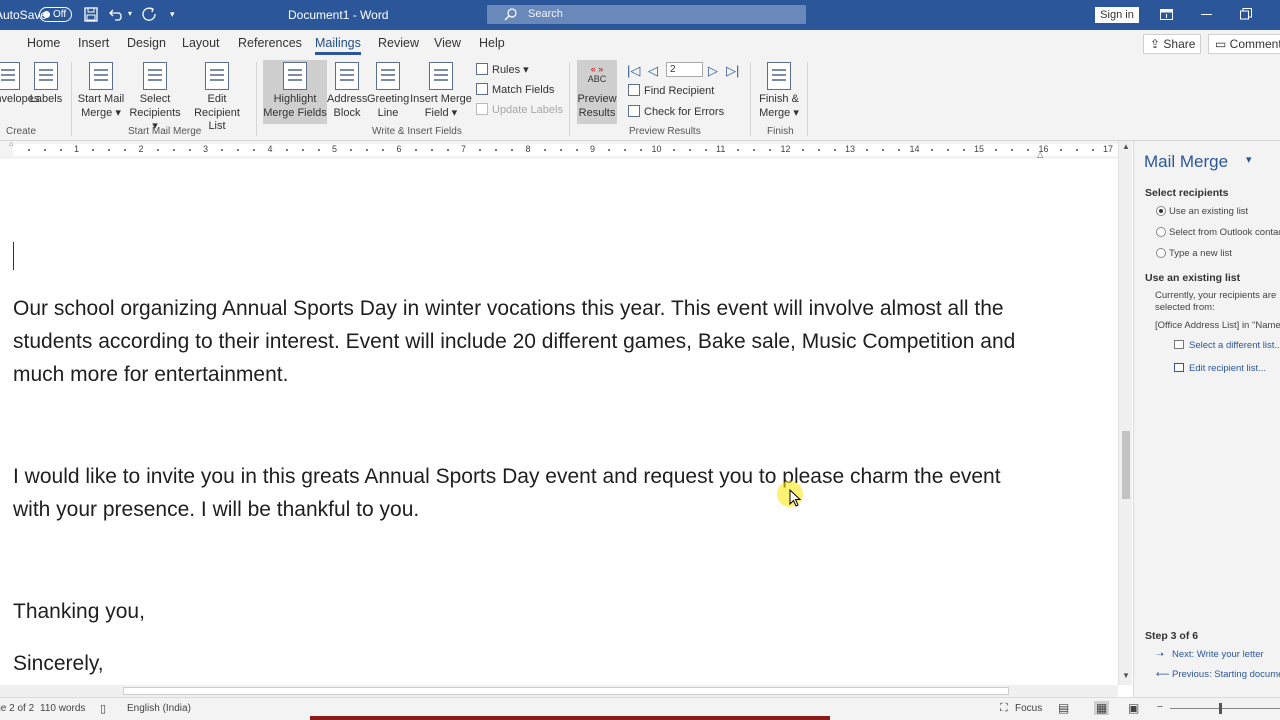 This screenshot has height=720, width=1280. Describe the element at coordinates (347, 76) in the screenshot. I see `address-block-icon` at that location.